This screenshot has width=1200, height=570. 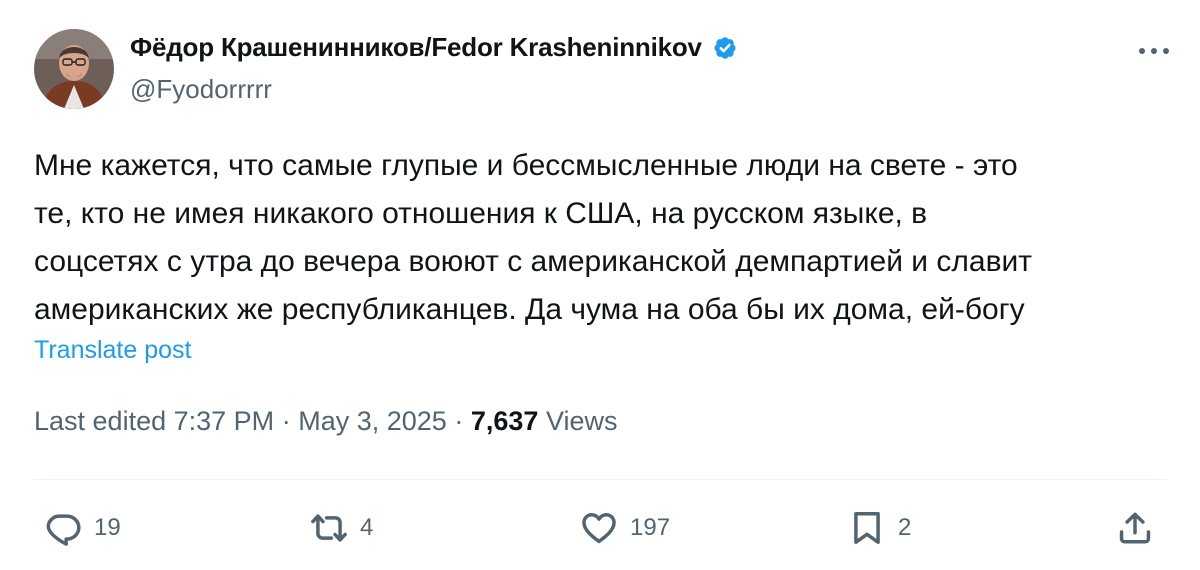 I want to click on bookmark-icon, so click(x=867, y=528).